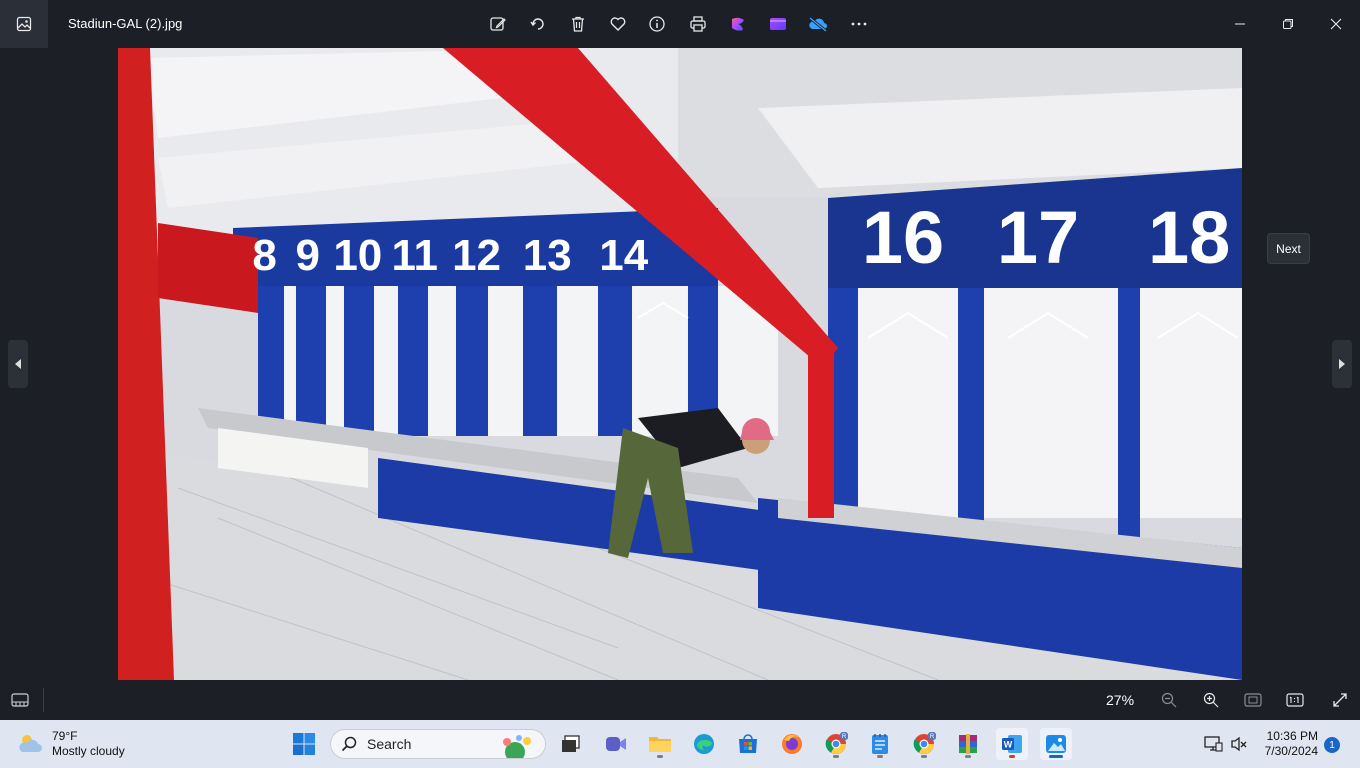 This screenshot has width=1360, height=768. I want to click on rotate-icon, so click(538, 24).